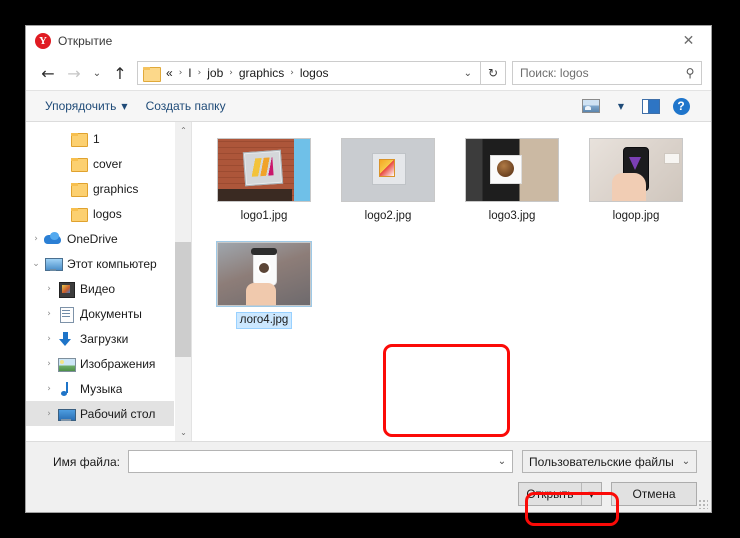 This screenshot has height=538, width=740. Describe the element at coordinates (43, 41) in the screenshot. I see `yandex-y-icon: Y` at that location.